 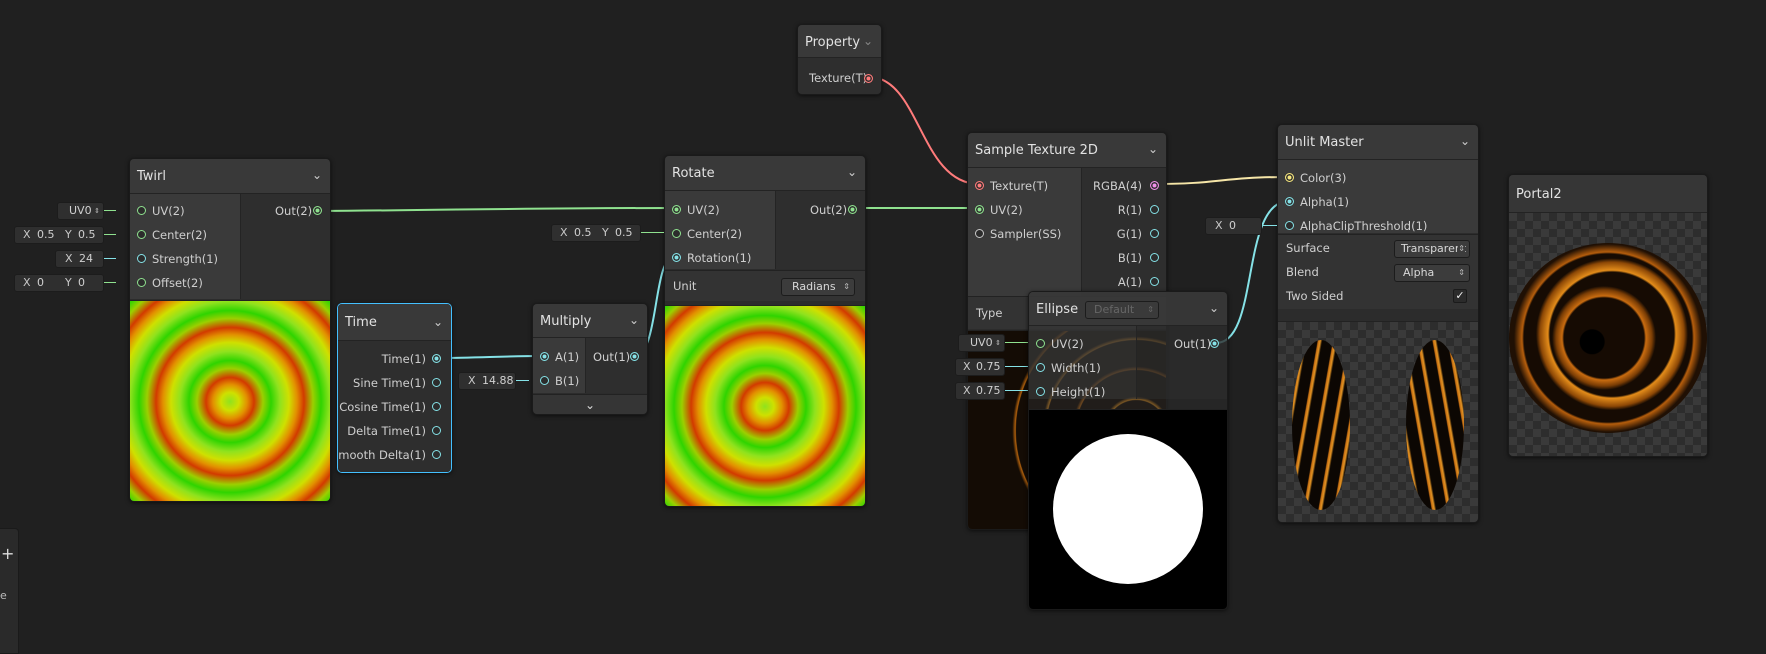 What do you see at coordinates (1154, 233) in the screenshot?
I see `g-output-port` at bounding box center [1154, 233].